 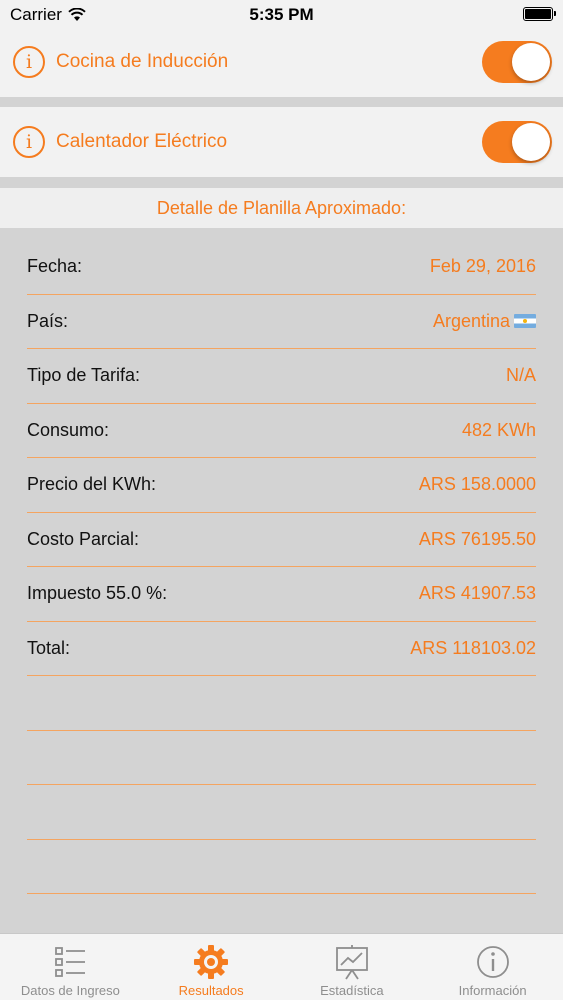 I want to click on info-icon, so click(x=492, y=962).